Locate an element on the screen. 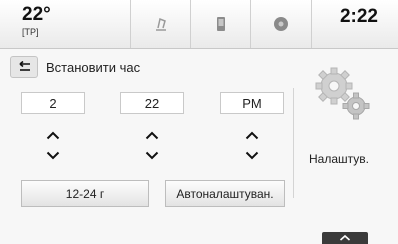  music-note-icon is located at coordinates (161, 24).